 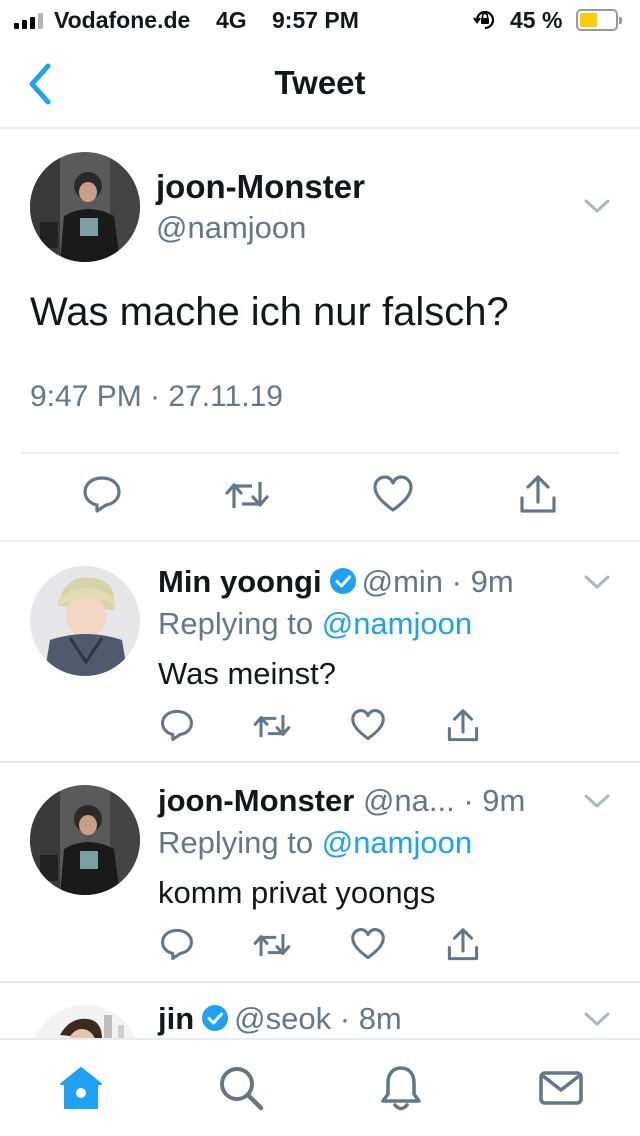 I want to click on tweet-text: Was mache ich nur falsch?, so click(x=269, y=312).